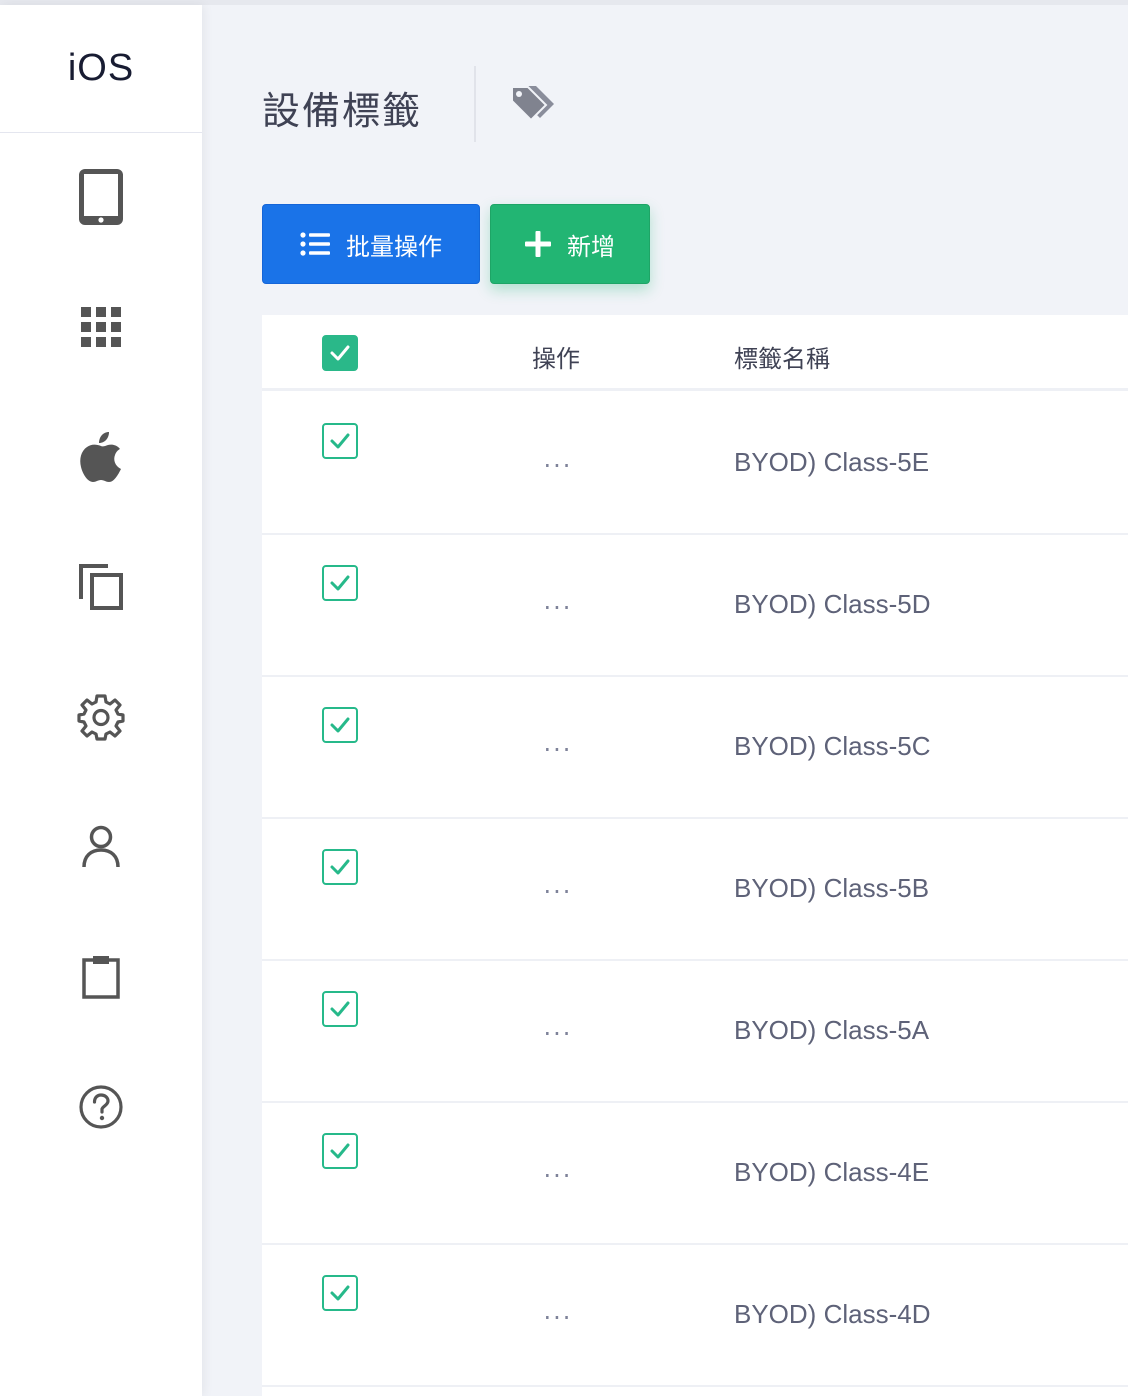  Describe the element at coordinates (394, 246) in the screenshot. I see `batch-operation-label: 批量操作` at that location.